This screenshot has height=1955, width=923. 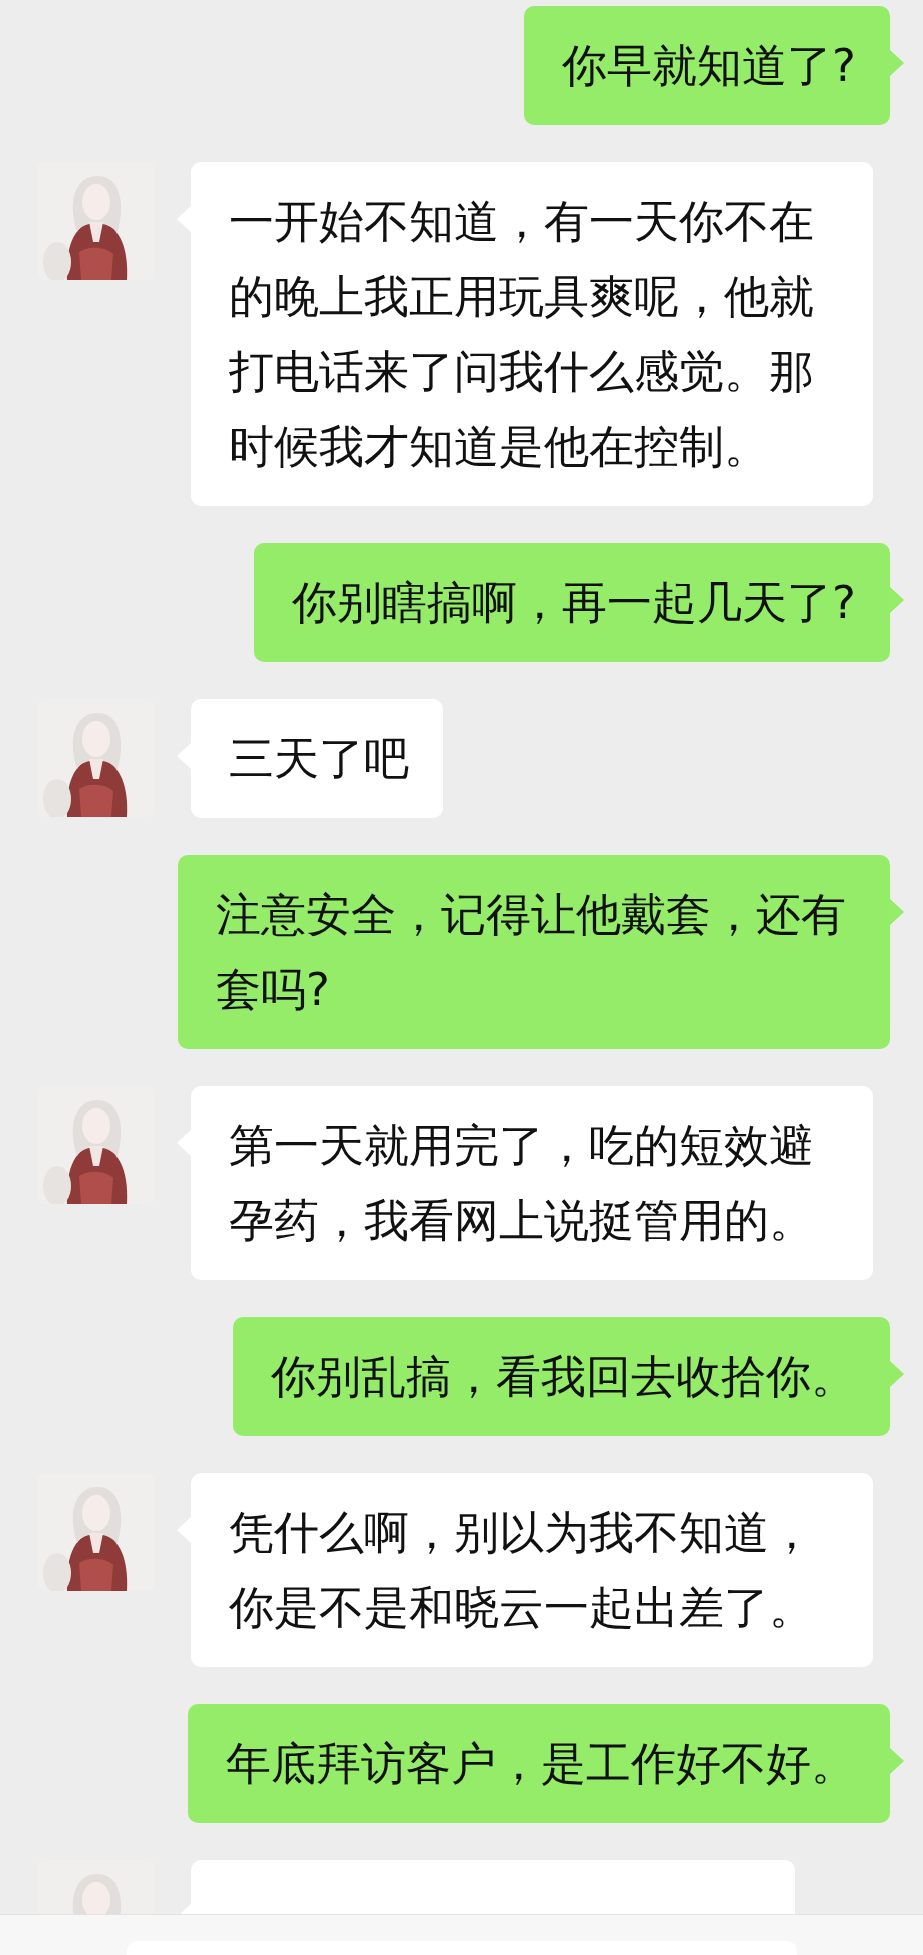 I want to click on message-bubble: 注意安全，记得让他戴套，还有套吗?, so click(x=534, y=952).